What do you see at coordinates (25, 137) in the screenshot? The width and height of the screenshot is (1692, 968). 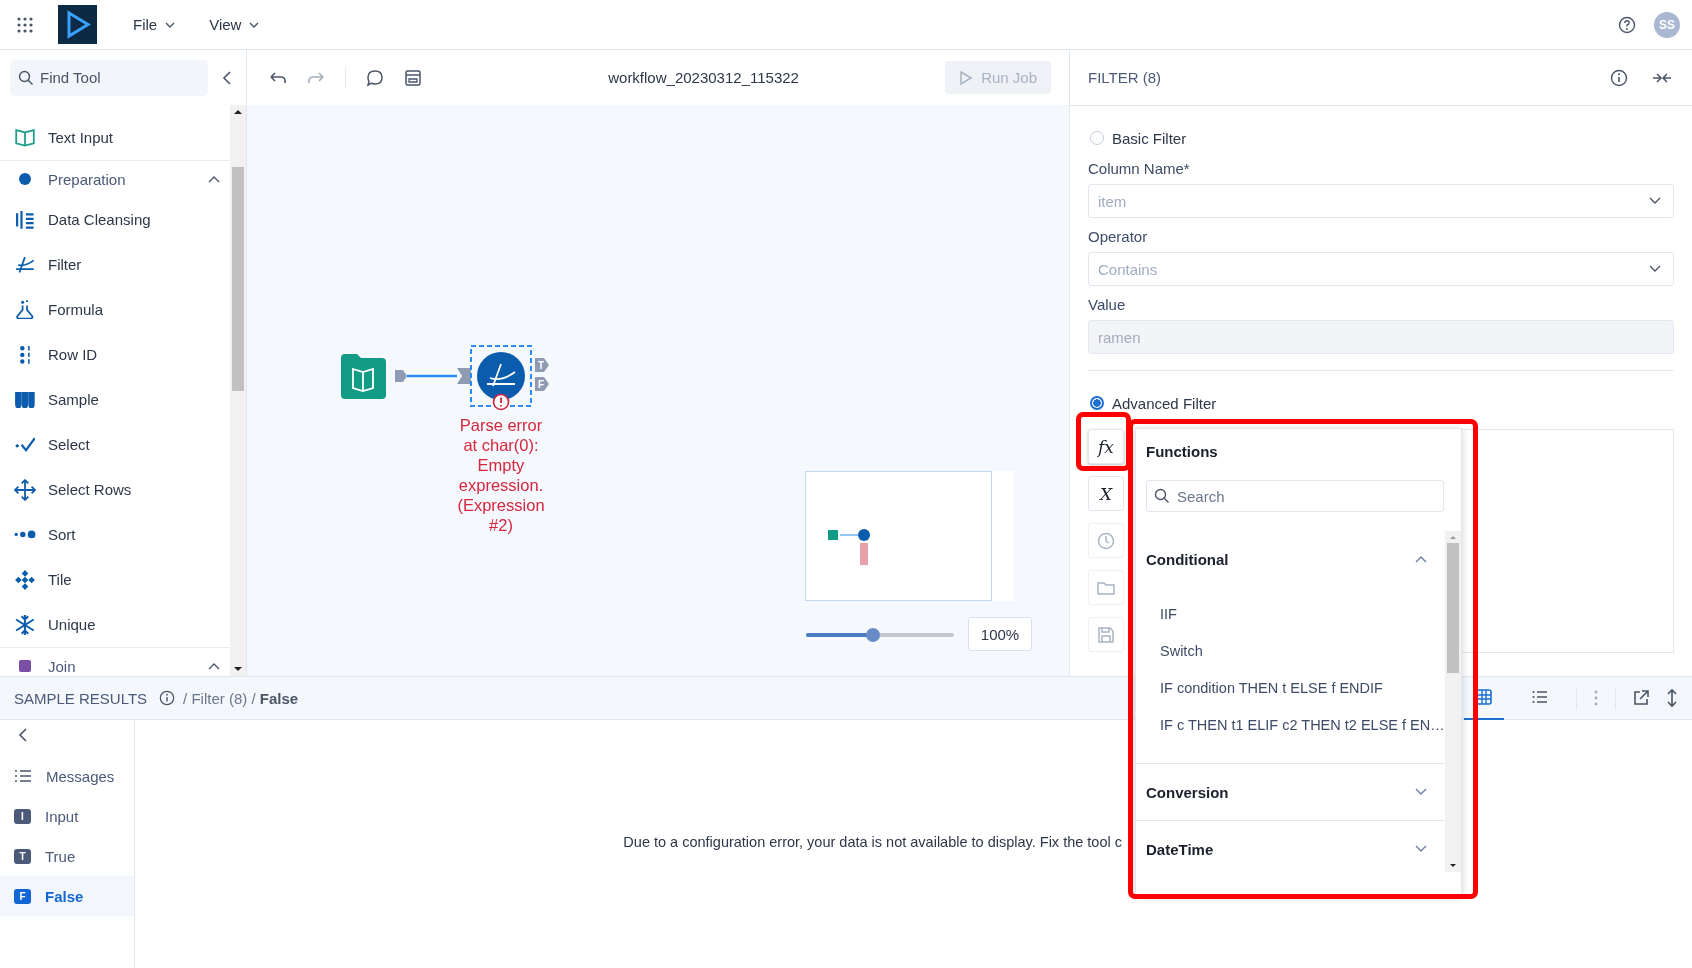 I see `book-icon` at bounding box center [25, 137].